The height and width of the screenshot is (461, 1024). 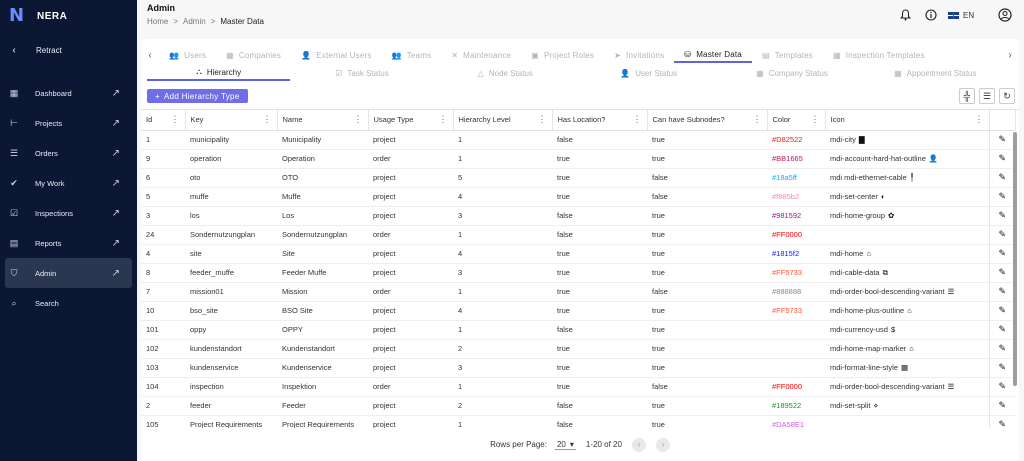 What do you see at coordinates (907, 120) in the screenshot?
I see `column-header-icon: Icon ⋮` at bounding box center [907, 120].